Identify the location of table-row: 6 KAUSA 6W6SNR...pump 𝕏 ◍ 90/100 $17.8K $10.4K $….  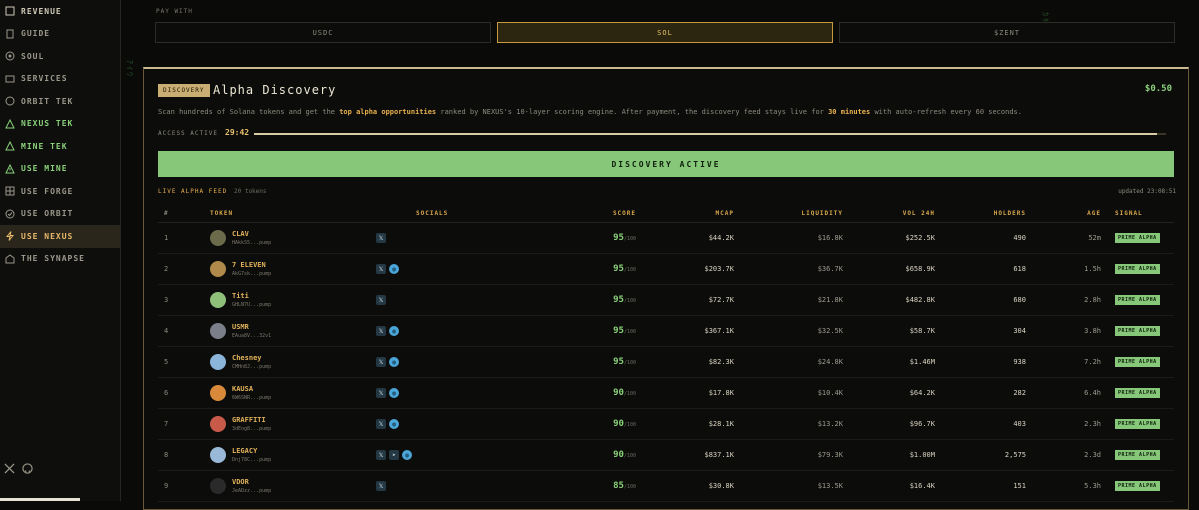
(666, 393).